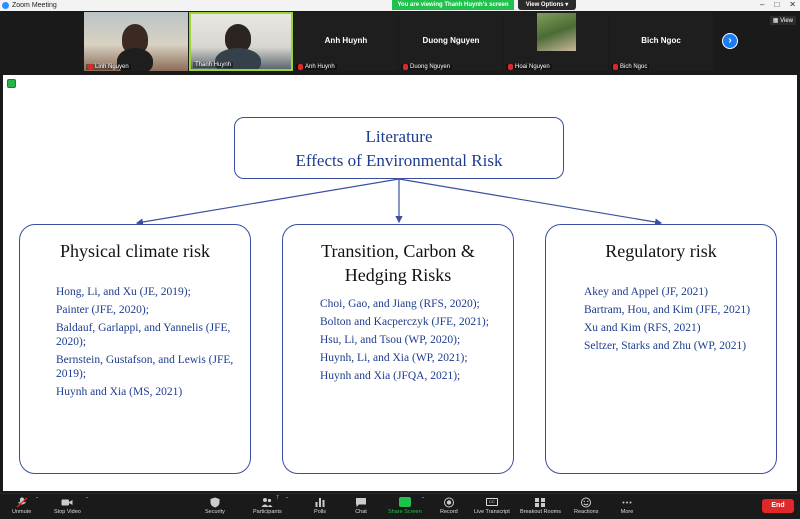 The width and height of the screenshot is (800, 519). Describe the element at coordinates (556, 32) in the screenshot. I see `participant-profile-photo` at that location.